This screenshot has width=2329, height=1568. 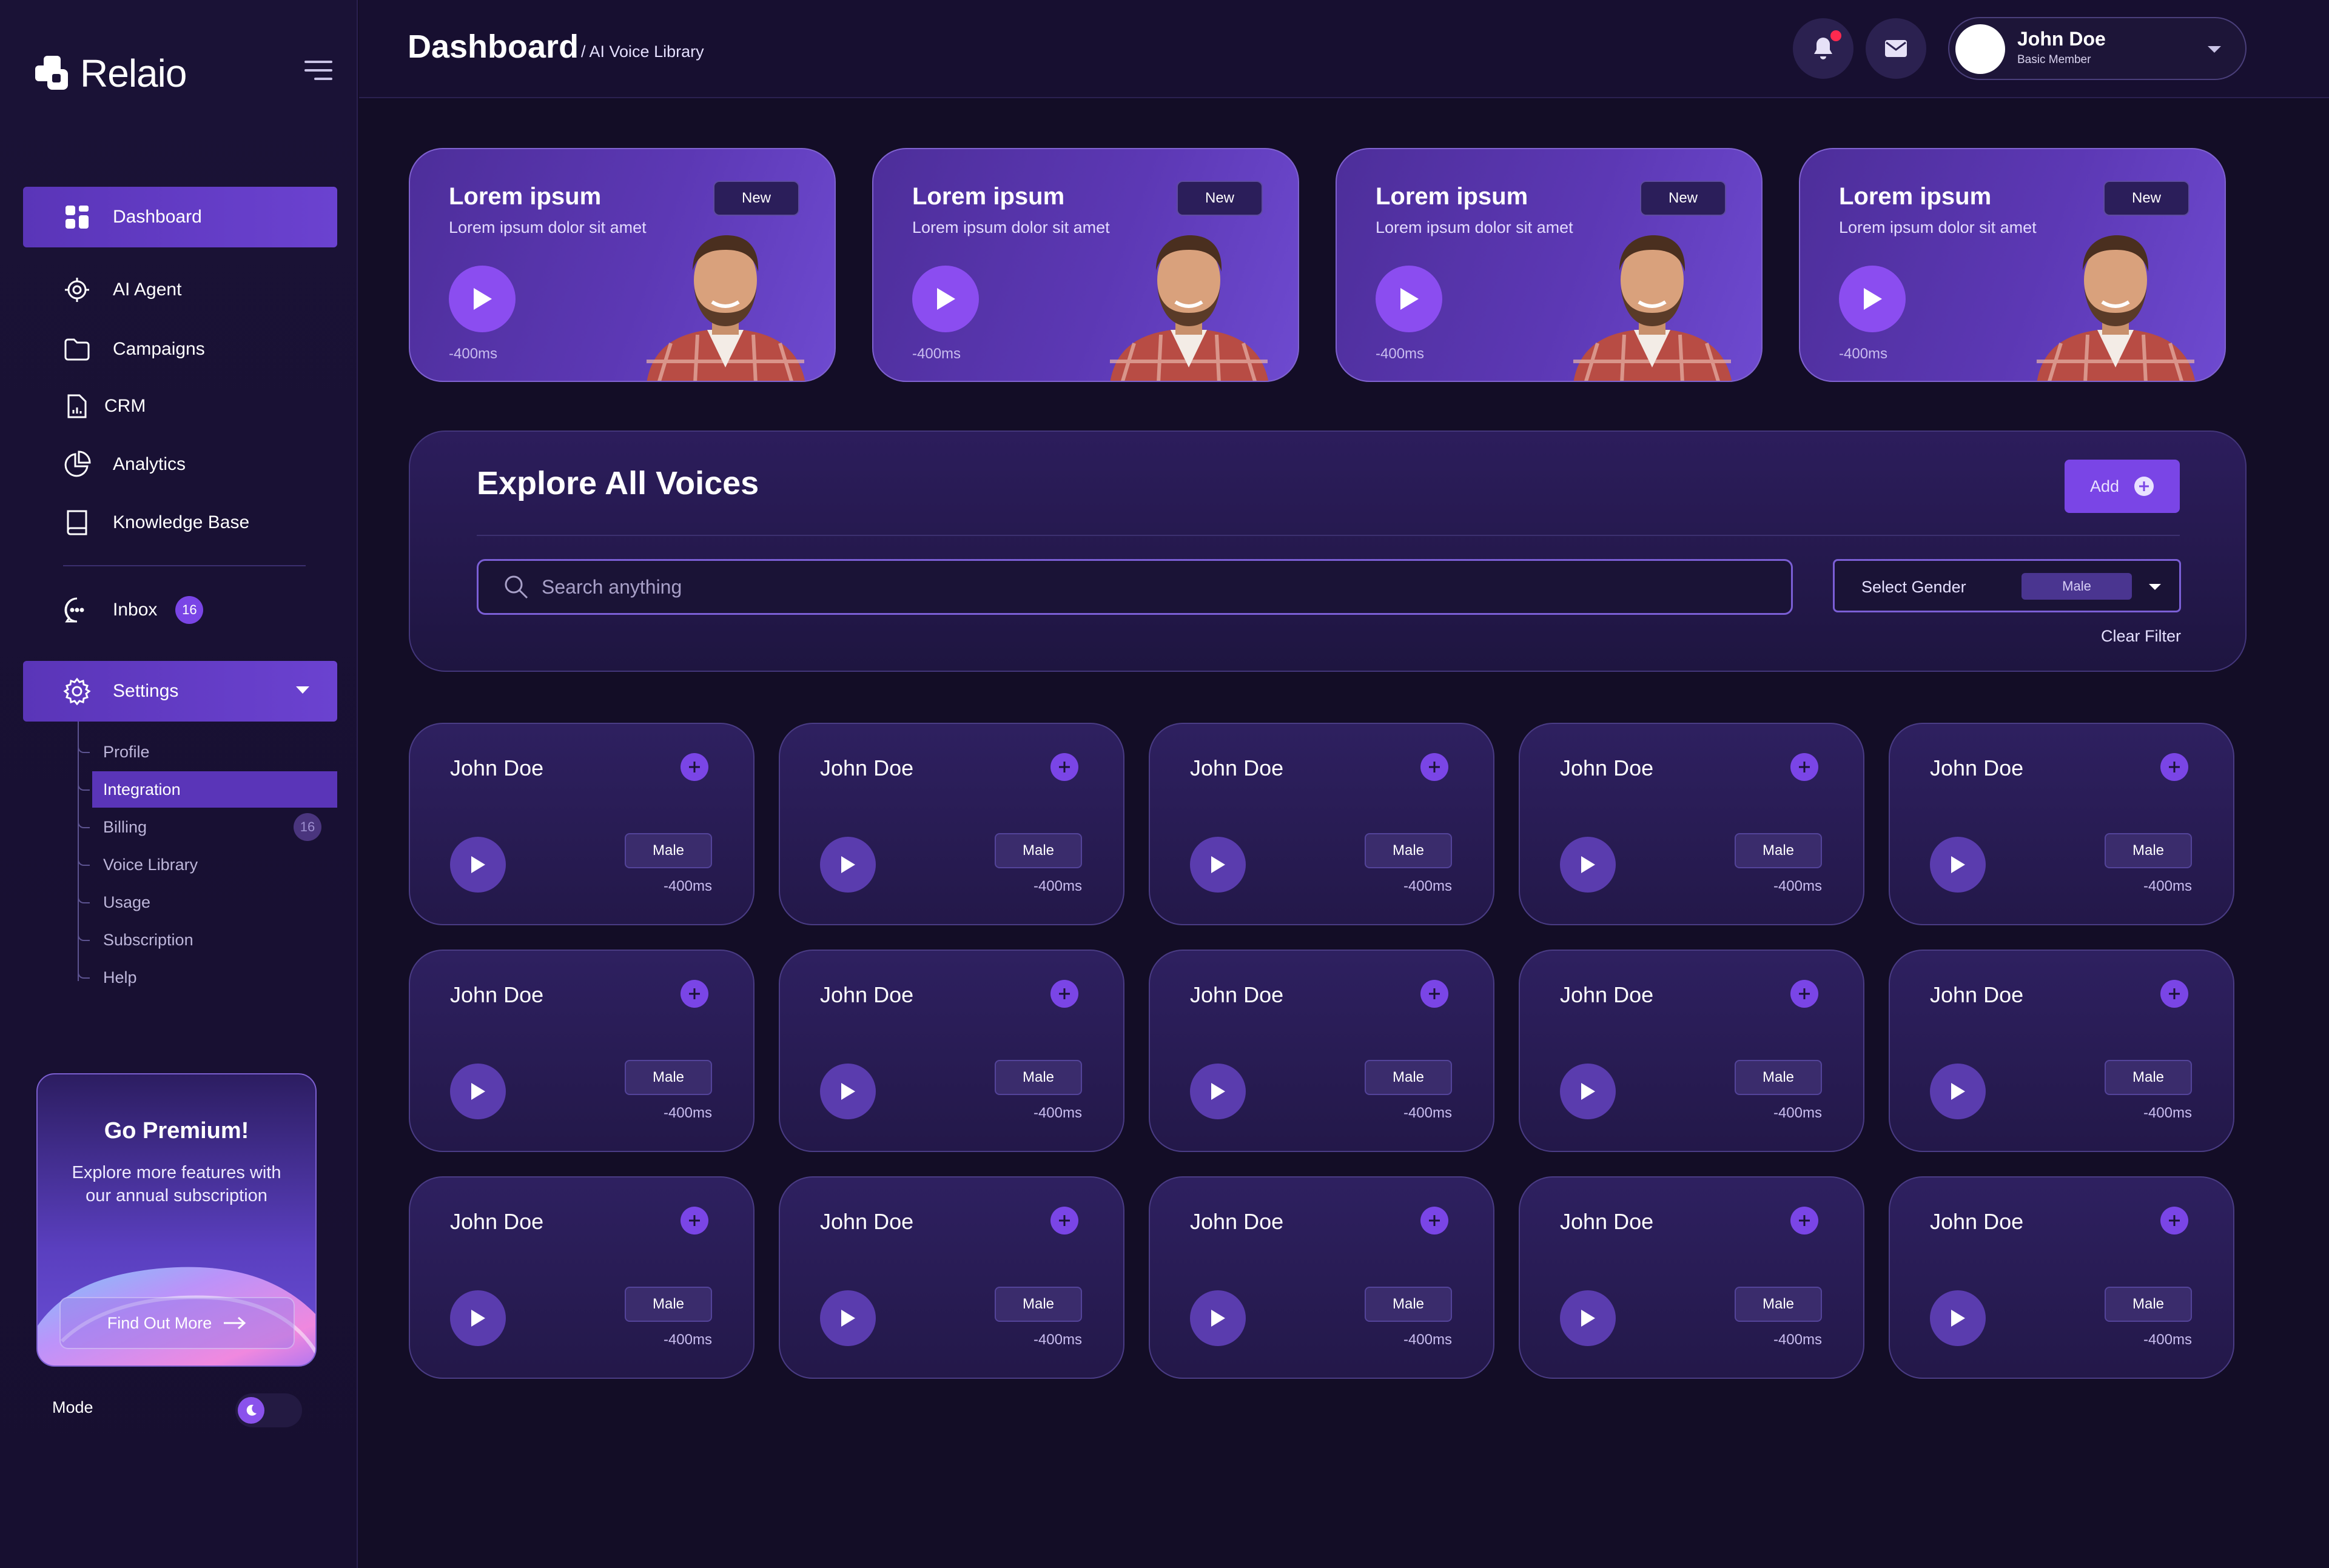 I want to click on search-input, so click(x=1149, y=587).